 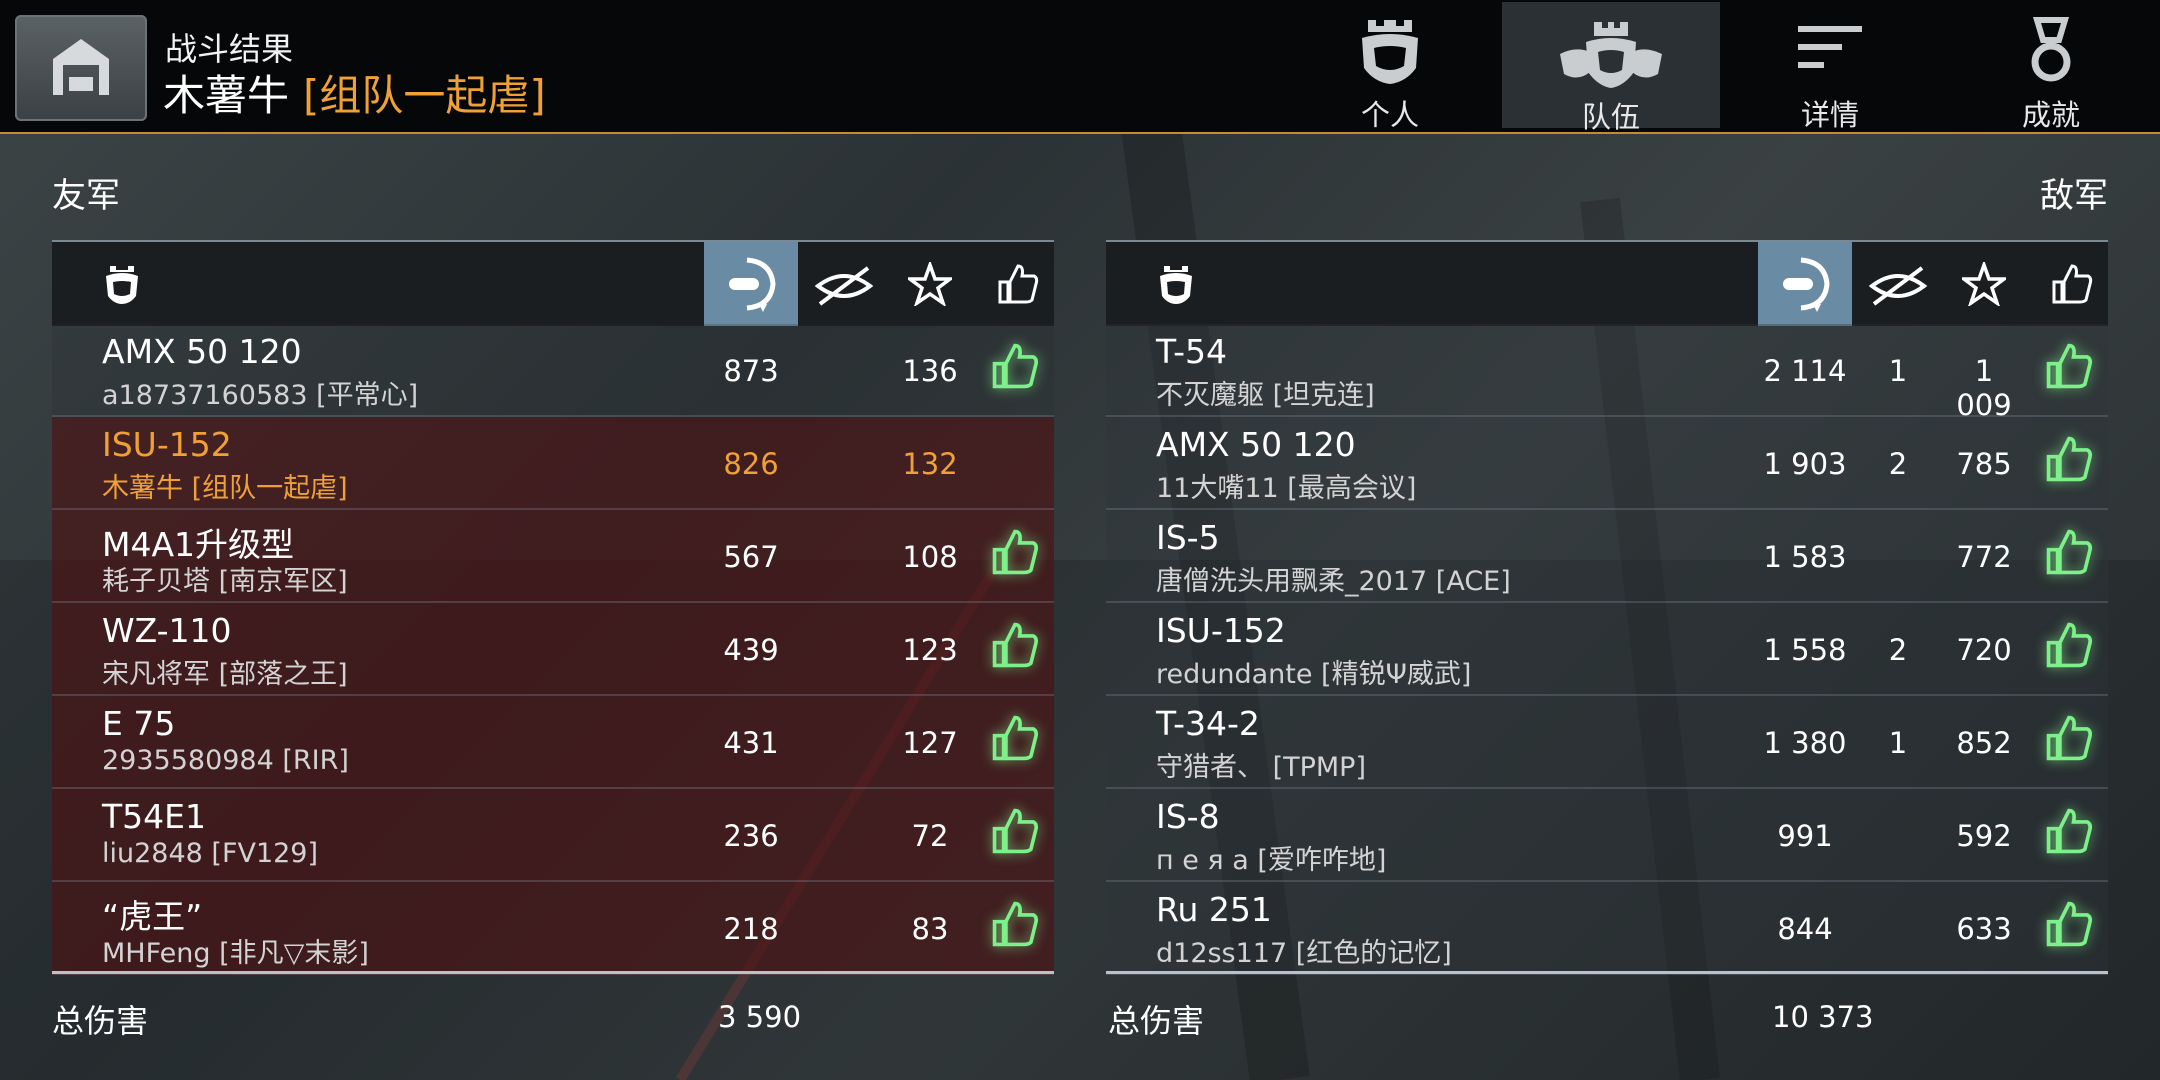 What do you see at coordinates (2050, 115) in the screenshot?
I see `tab-achievements-label: 成就` at bounding box center [2050, 115].